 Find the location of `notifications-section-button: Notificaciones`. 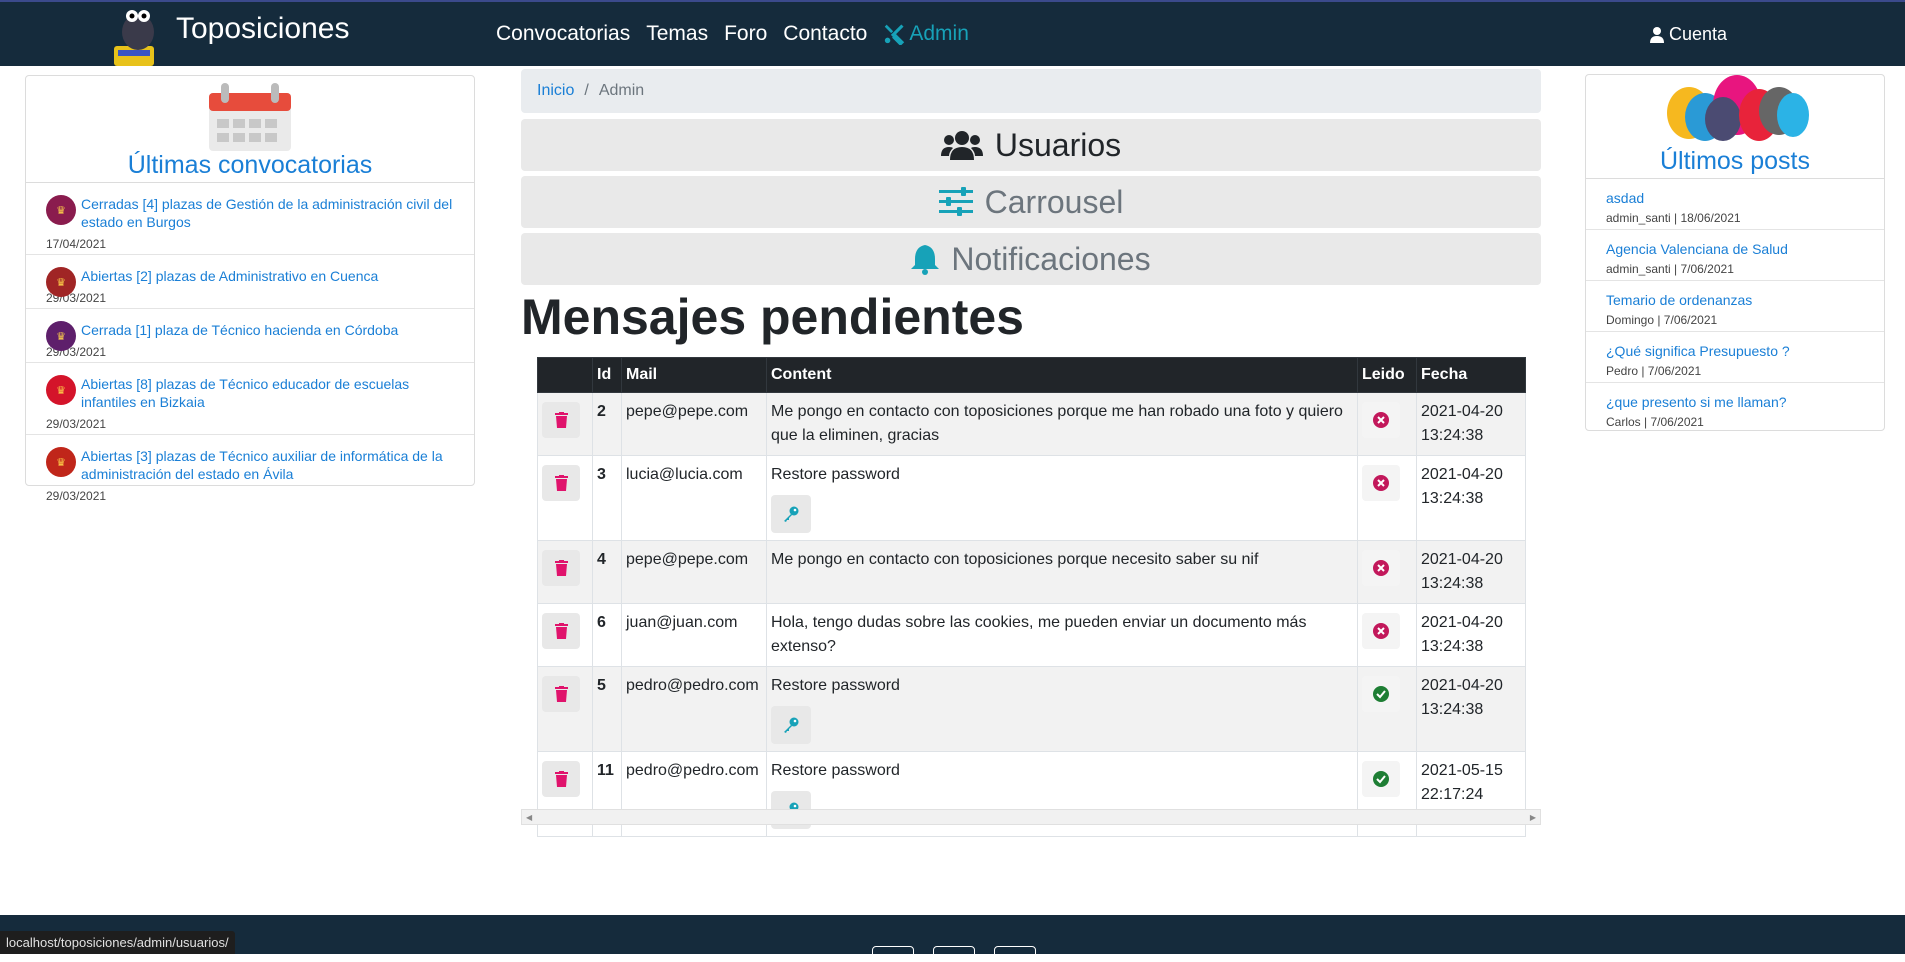

notifications-section-button: Notificaciones is located at coordinates (1031, 259).